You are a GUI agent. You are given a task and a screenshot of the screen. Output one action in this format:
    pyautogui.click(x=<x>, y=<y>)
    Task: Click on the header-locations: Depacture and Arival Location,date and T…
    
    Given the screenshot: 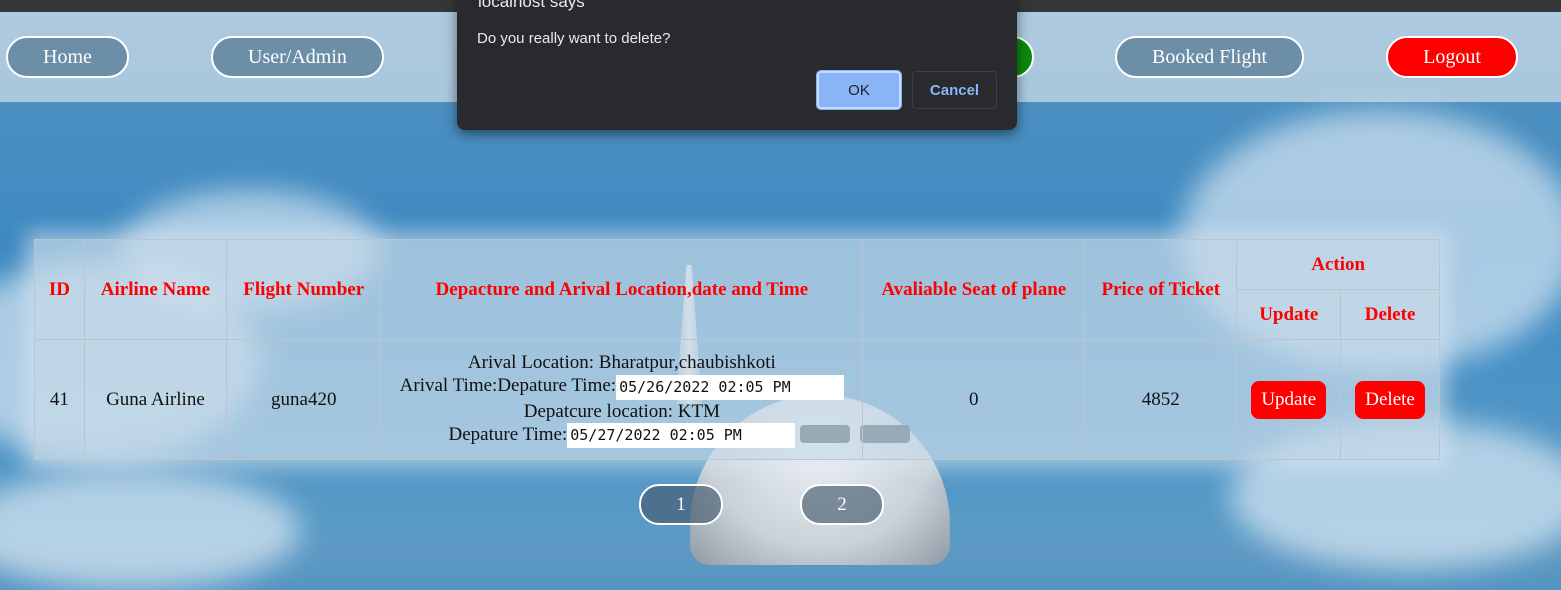 What is the action you would take?
    pyautogui.click(x=622, y=289)
    